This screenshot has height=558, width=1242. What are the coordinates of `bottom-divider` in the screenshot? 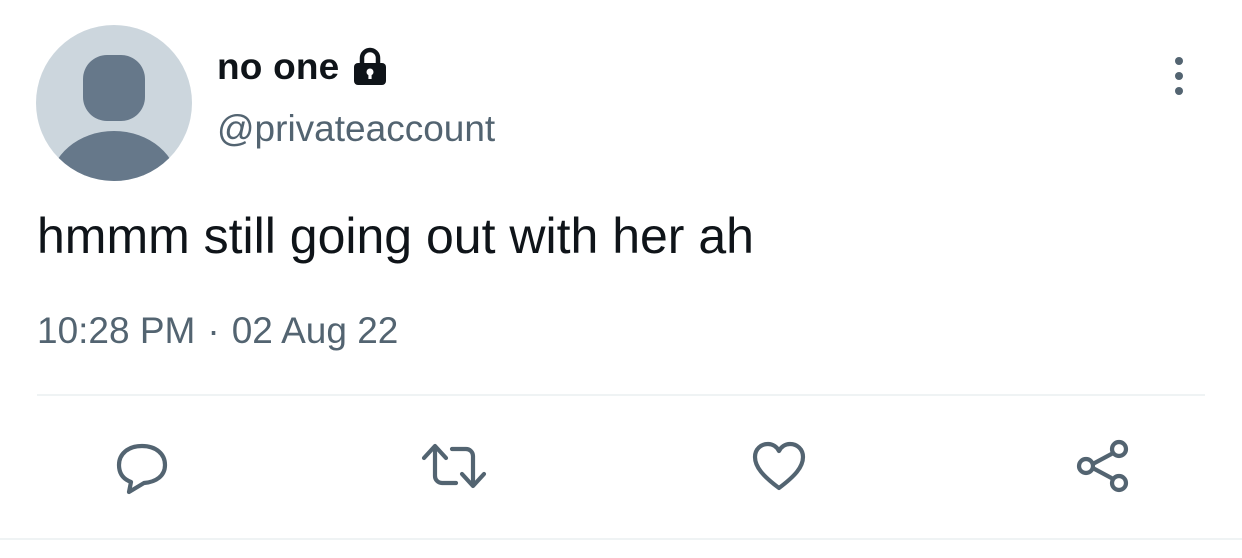 It's located at (621, 539).